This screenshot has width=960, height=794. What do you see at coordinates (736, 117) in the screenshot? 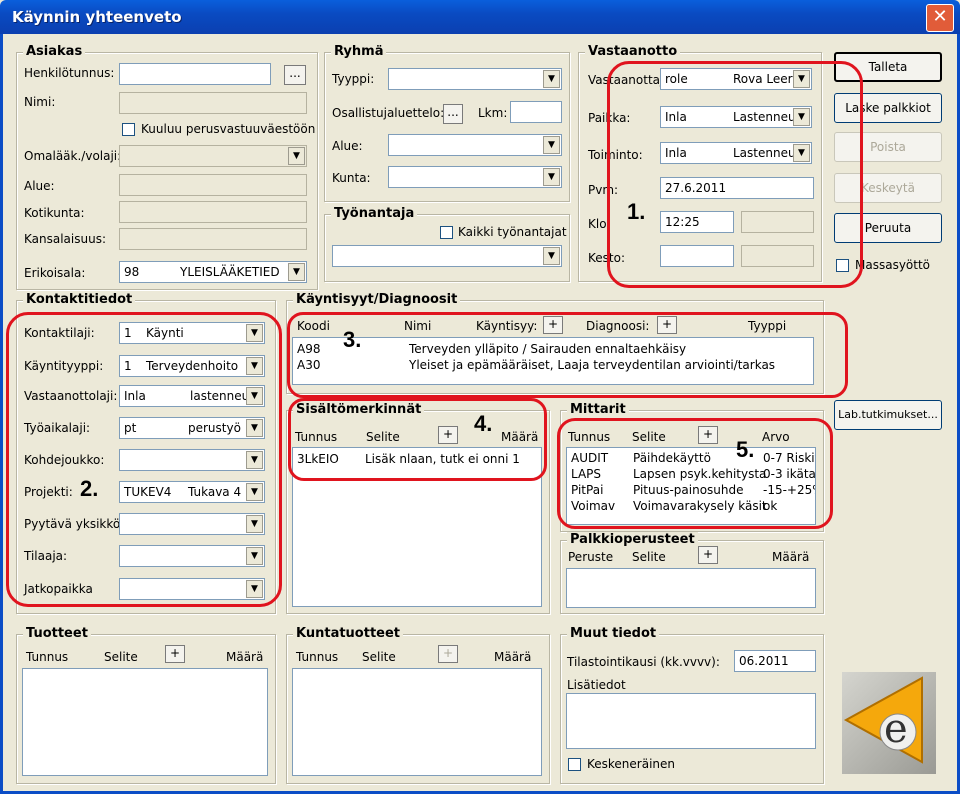
I see `paikka-select: Inla Lastenneu ▼` at bounding box center [736, 117].